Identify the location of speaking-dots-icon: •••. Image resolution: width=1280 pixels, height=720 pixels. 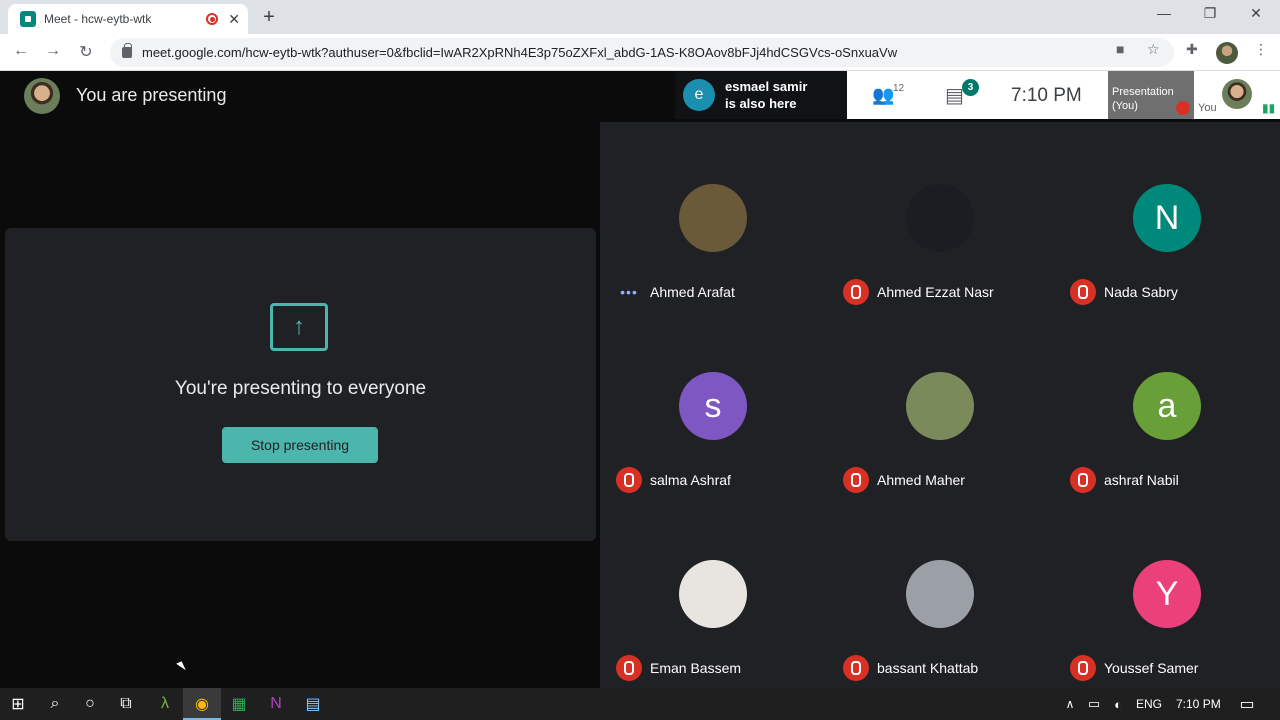
(629, 292).